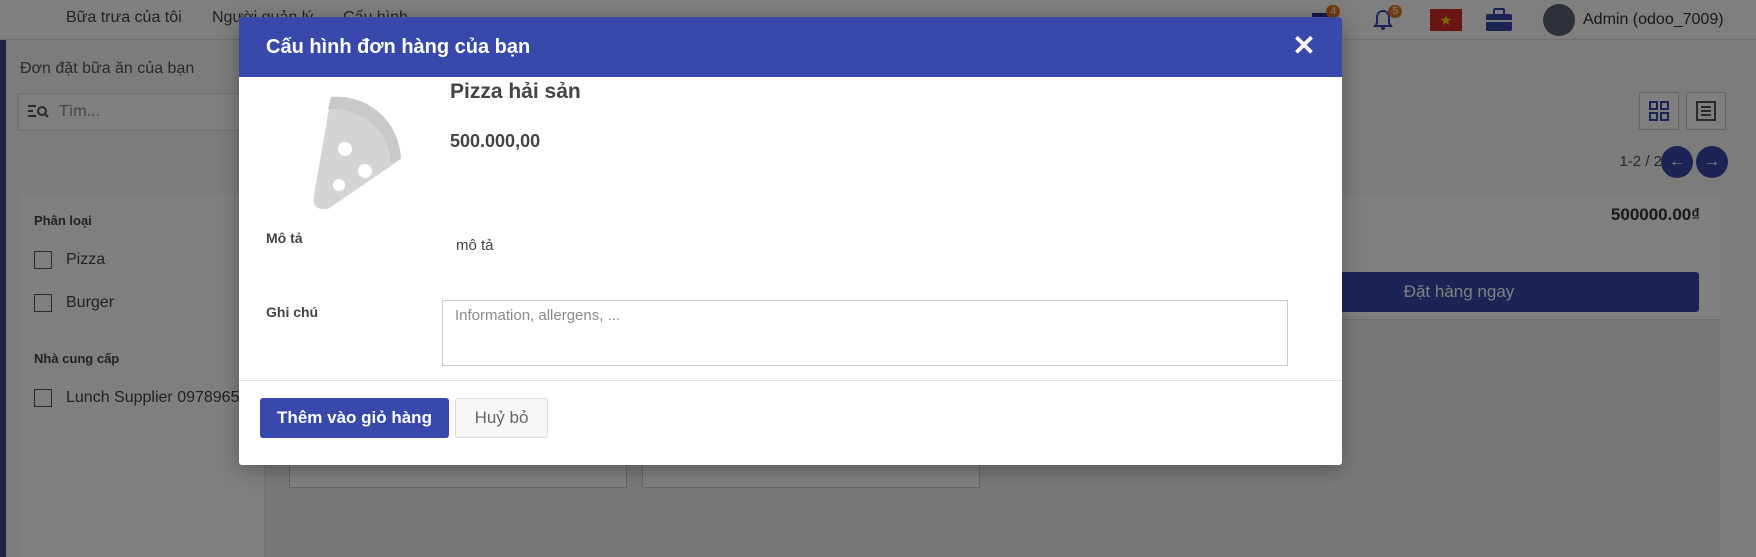  What do you see at coordinates (354, 418) in the screenshot?
I see `add-to-cart-button: Thêm vào giỏ hàng` at bounding box center [354, 418].